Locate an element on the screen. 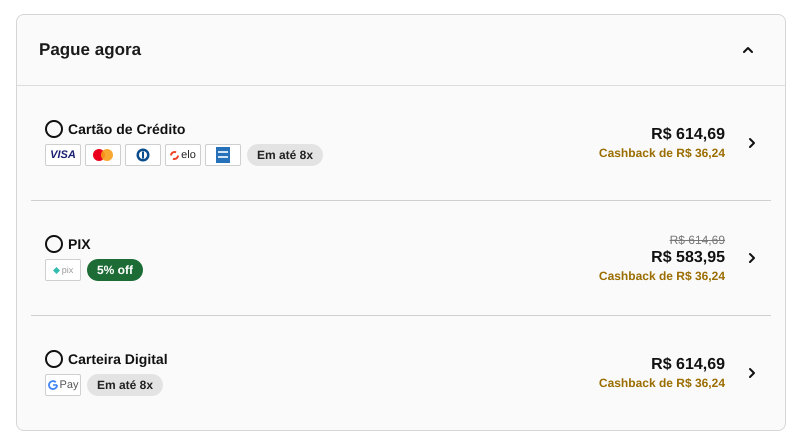  original-price: R$ 614,69 is located at coordinates (697, 240).